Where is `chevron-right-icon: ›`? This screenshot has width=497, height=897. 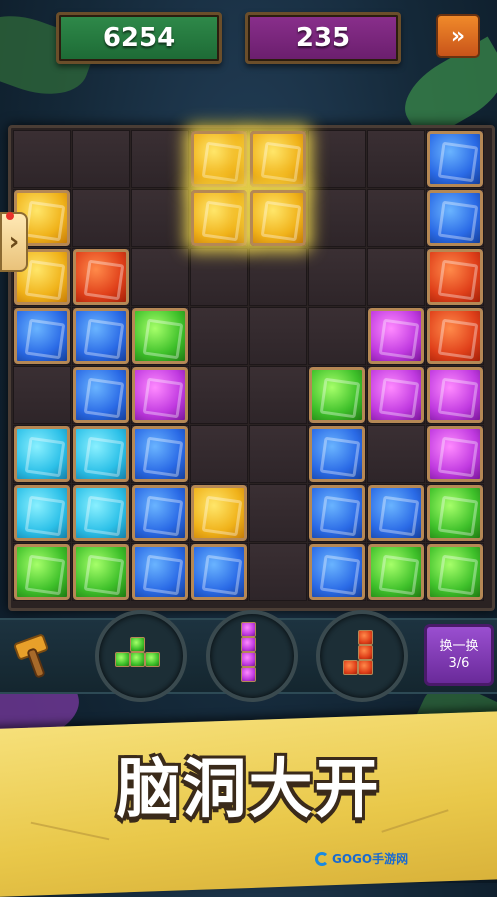
chevron-right-icon: › is located at coordinates (14, 242).